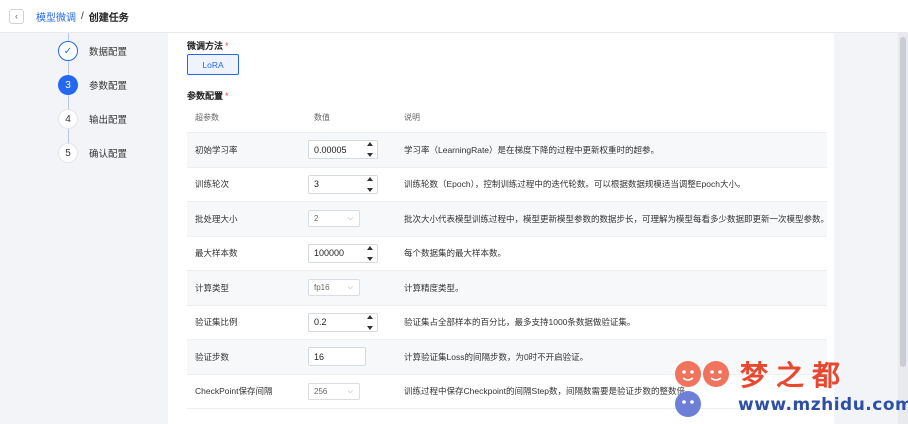 The image size is (908, 424). I want to click on step-output-config: 4 输出配置, so click(92, 119).